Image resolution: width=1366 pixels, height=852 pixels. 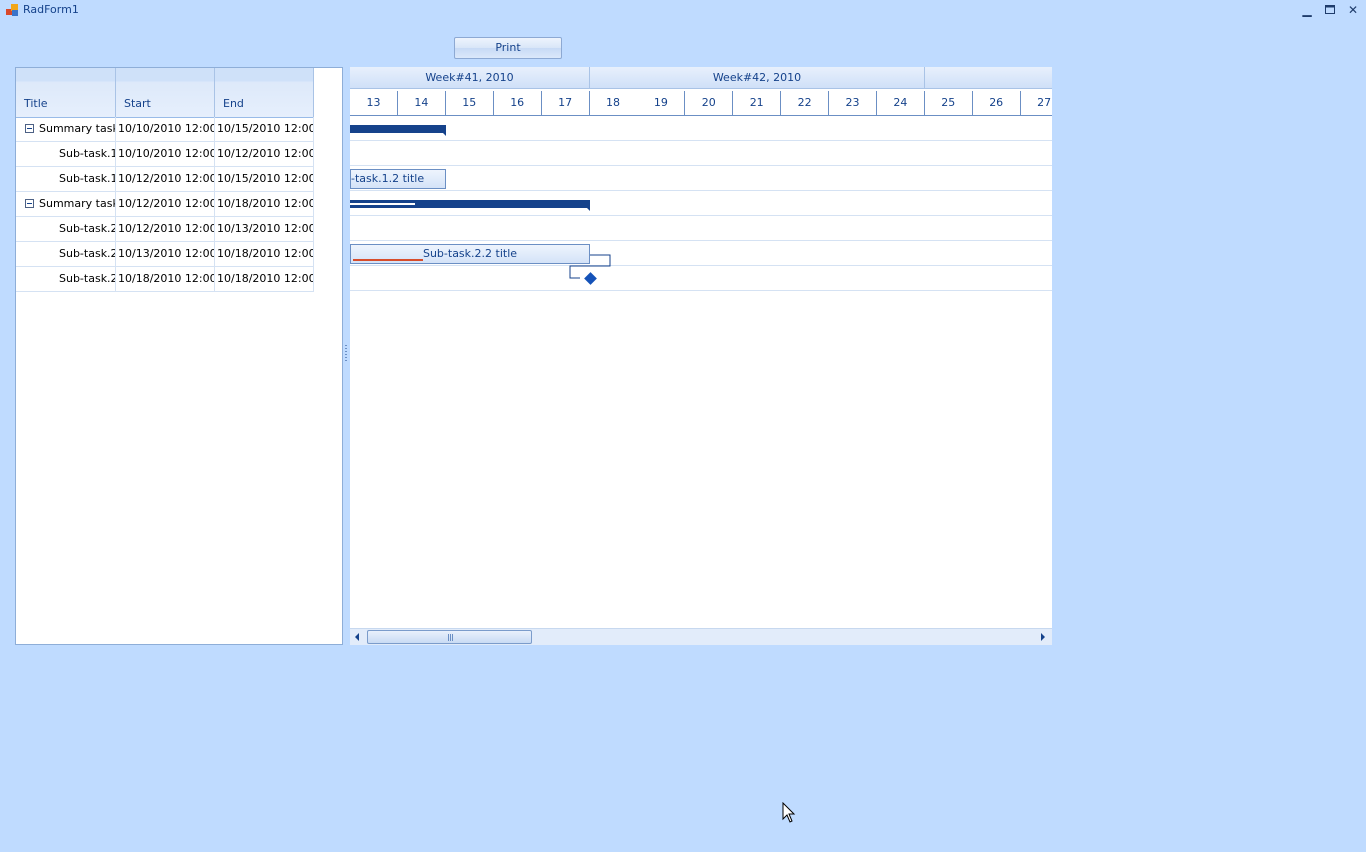 What do you see at coordinates (517, 103) in the screenshot?
I see `day-header: 16` at bounding box center [517, 103].